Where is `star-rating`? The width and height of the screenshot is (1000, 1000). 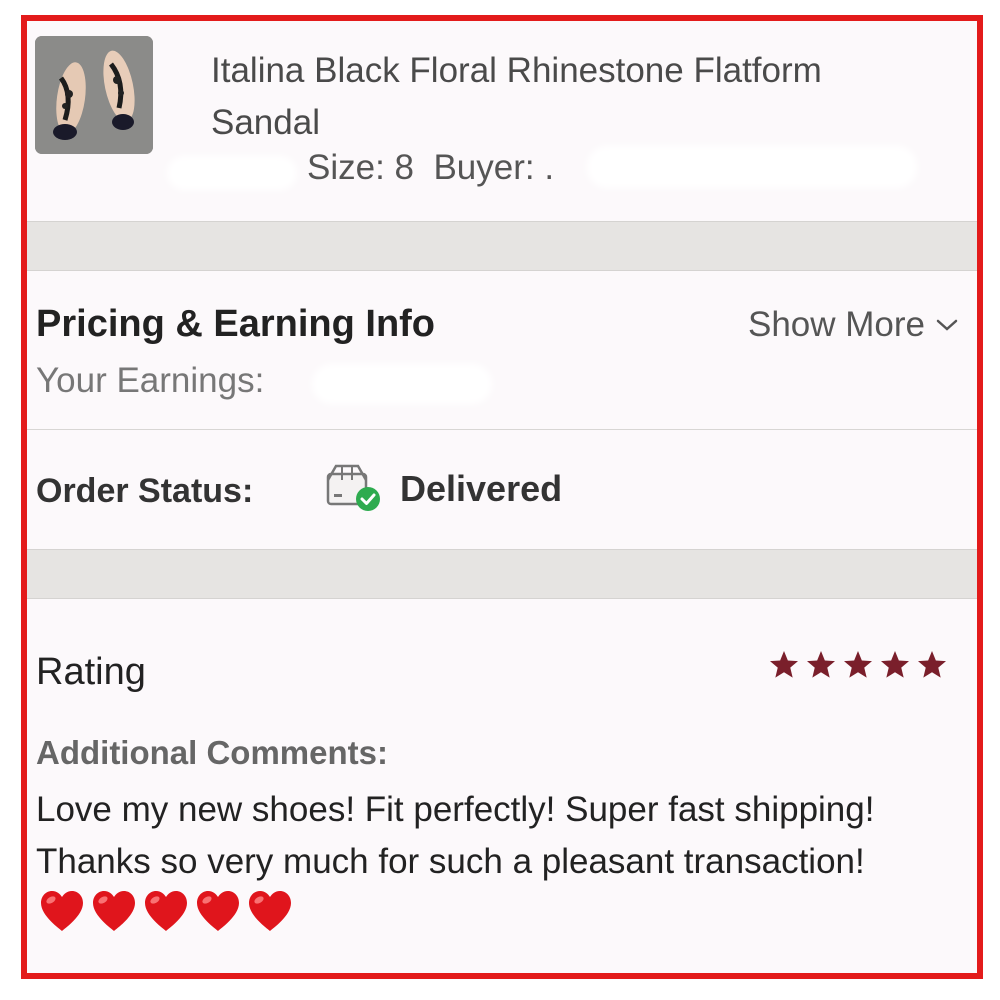
star-rating is located at coordinates (858, 665).